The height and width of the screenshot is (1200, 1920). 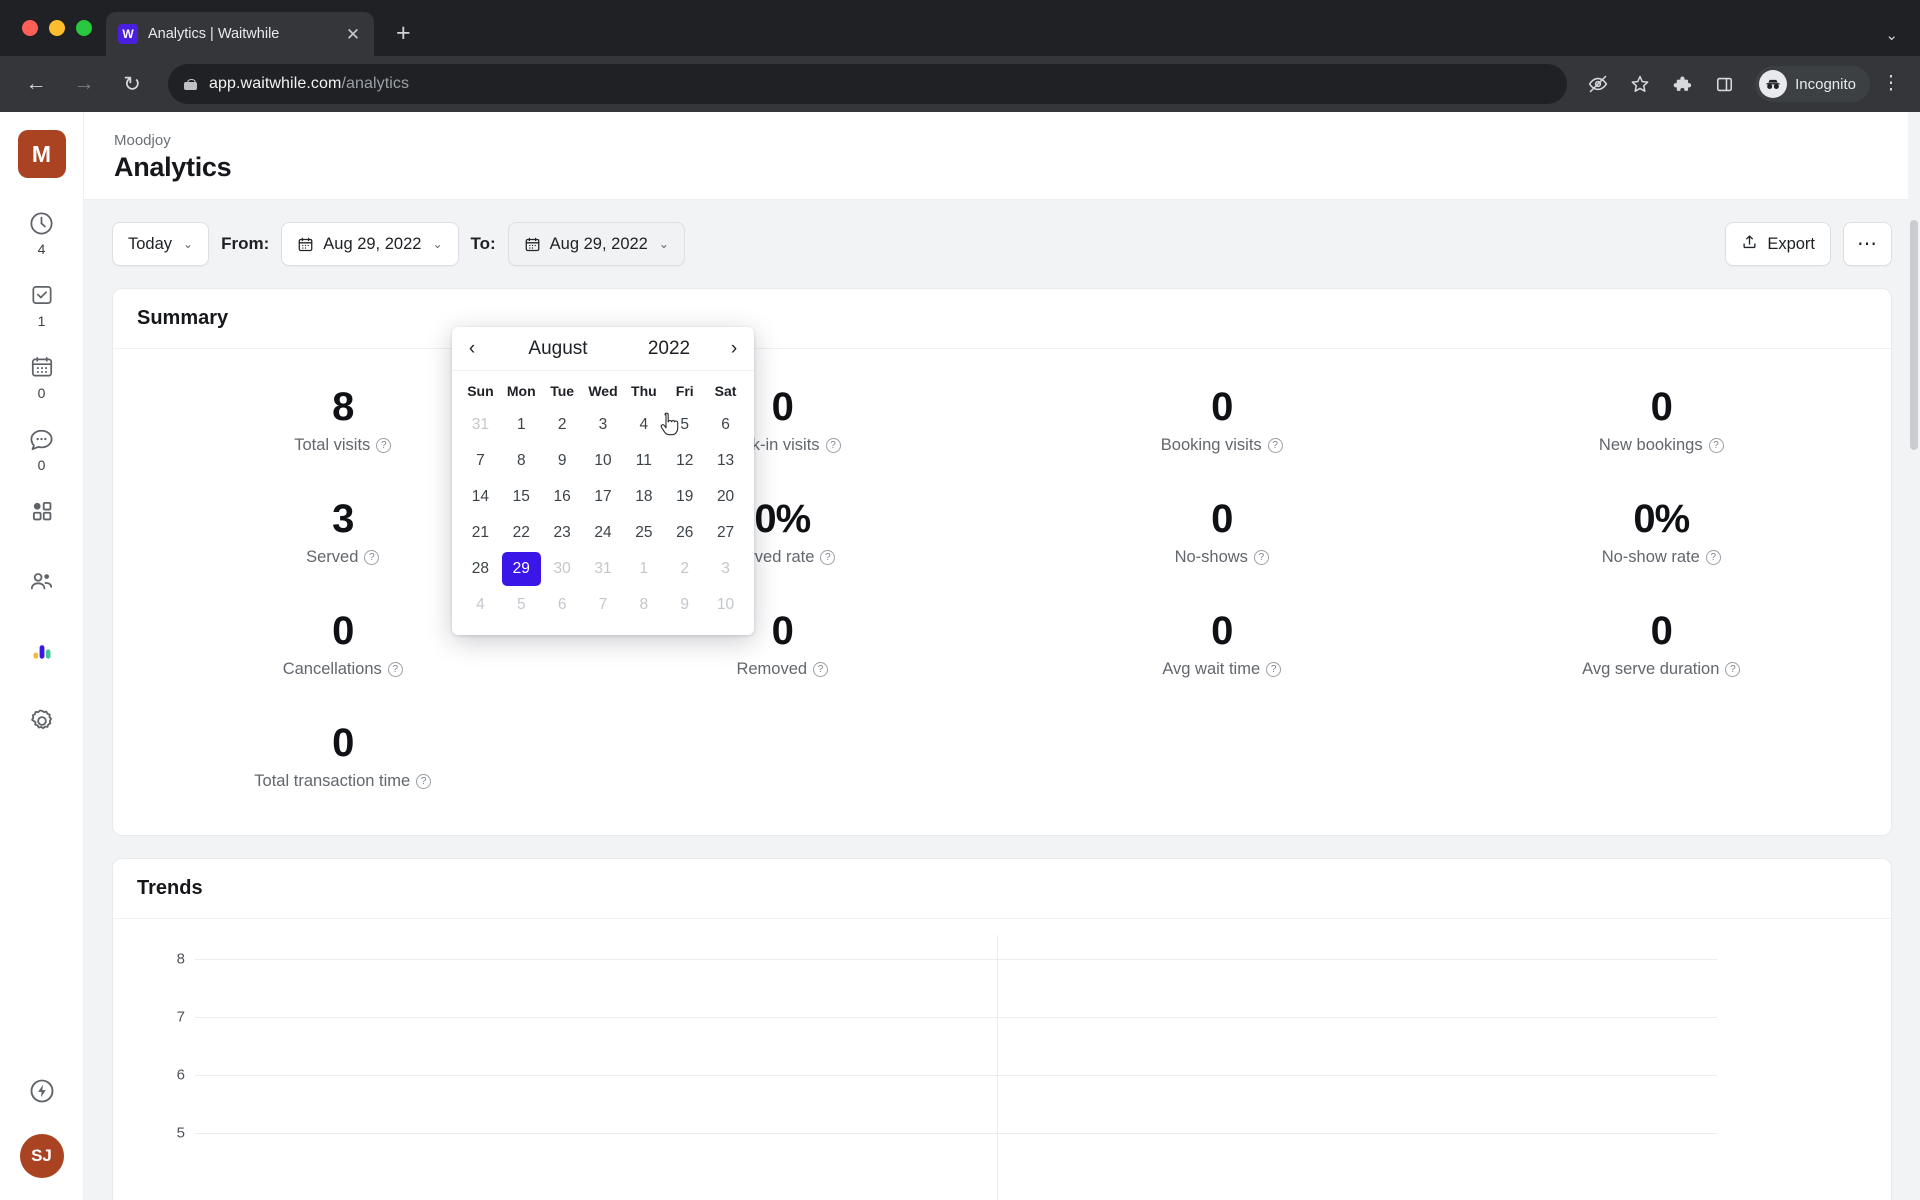 I want to click on star-icon, so click(x=1640, y=84).